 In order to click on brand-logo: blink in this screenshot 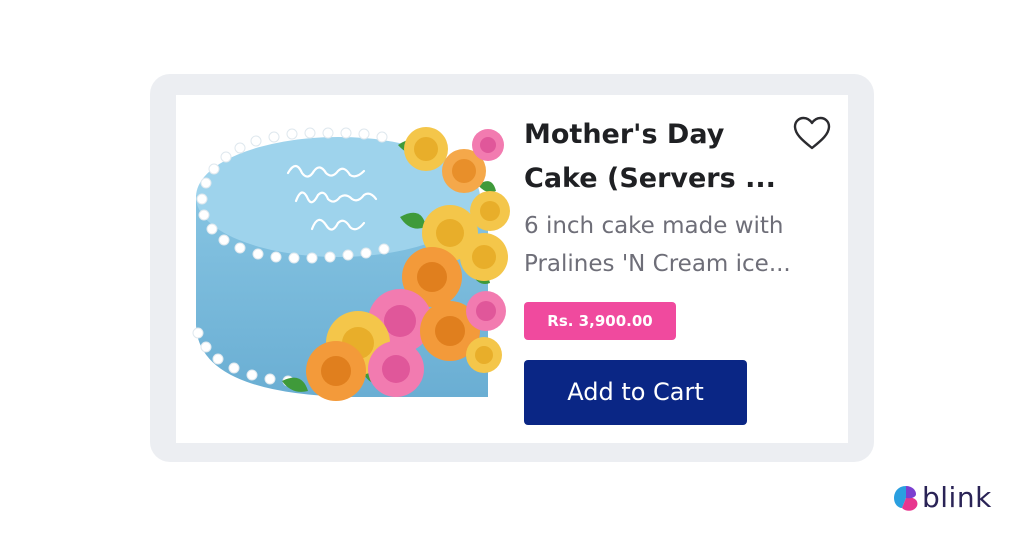, I will do `click(952, 498)`.